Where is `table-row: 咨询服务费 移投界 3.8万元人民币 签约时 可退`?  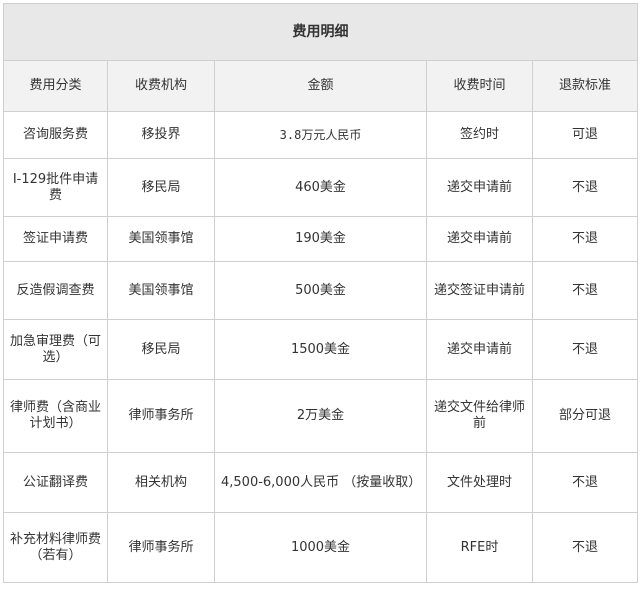 table-row: 咨询服务费 移投界 3.8万元人民币 签约时 可退 is located at coordinates (321, 135).